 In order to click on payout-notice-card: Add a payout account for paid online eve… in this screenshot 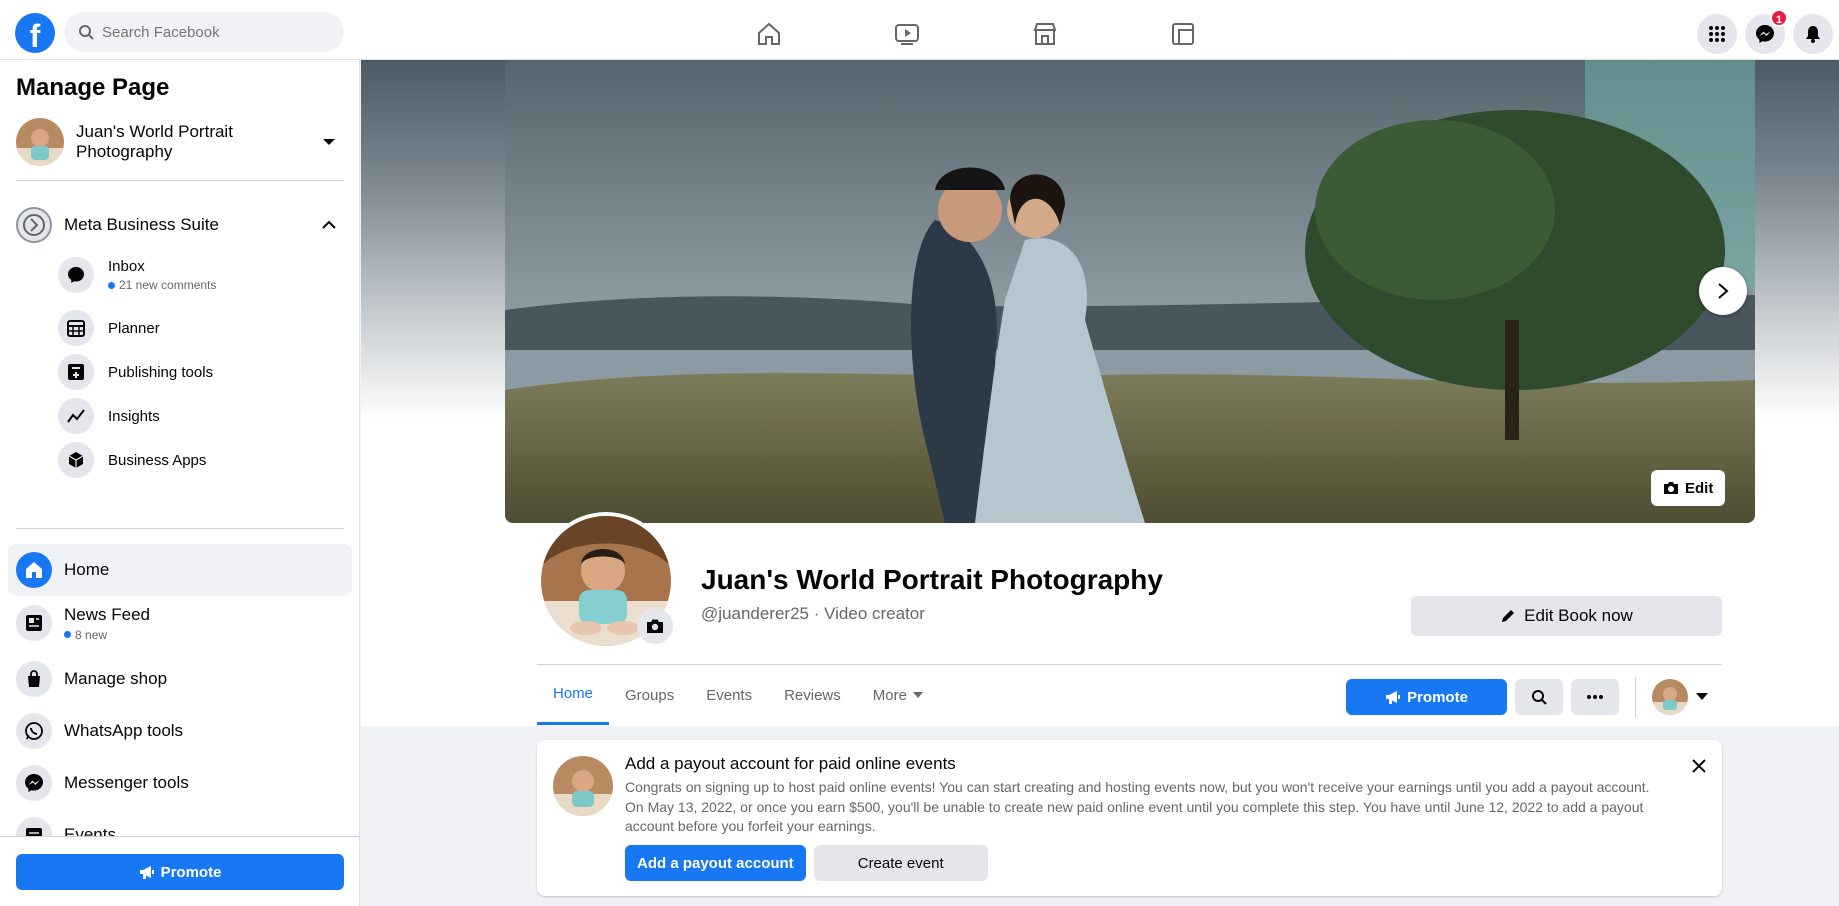, I will do `click(1129, 818)`.